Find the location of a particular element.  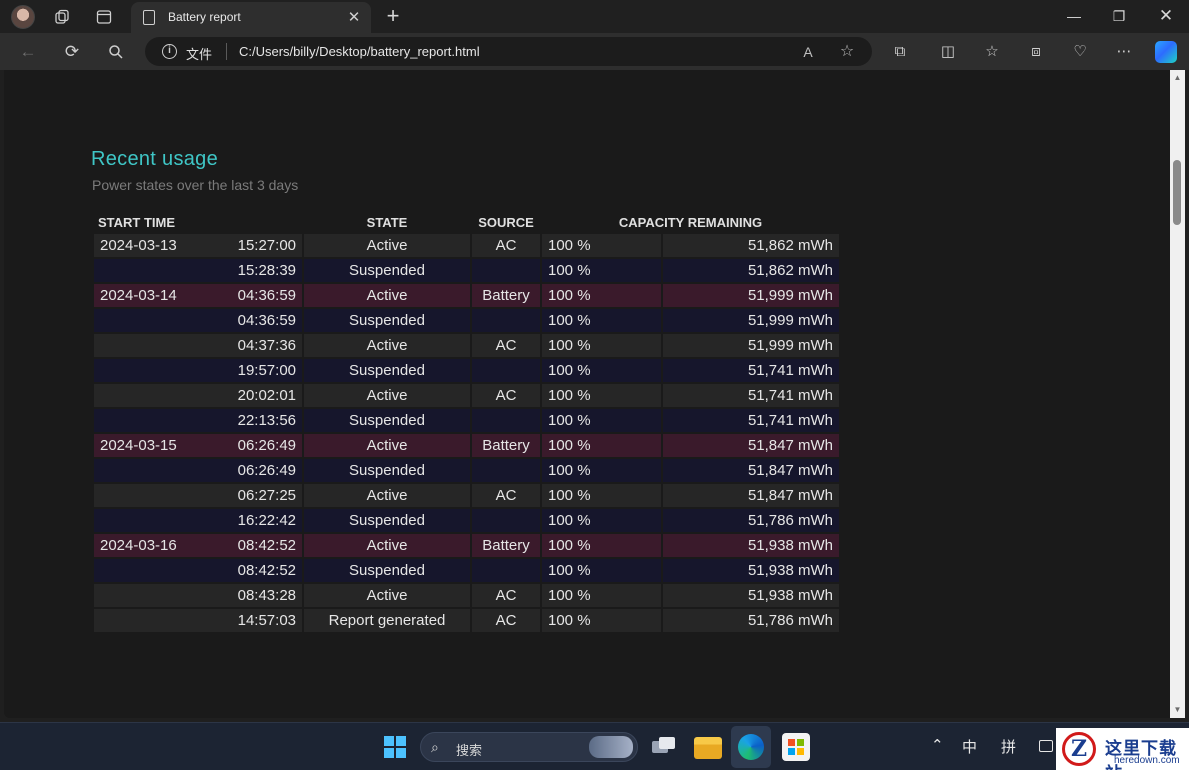

cell-capacity-mwh: 51,862 mWh is located at coordinates (751, 270).